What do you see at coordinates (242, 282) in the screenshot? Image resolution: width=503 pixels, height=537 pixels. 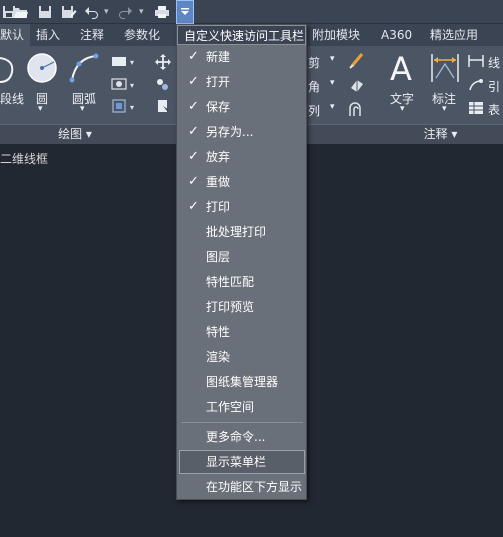 I see `menu-item-match-properties: 特性匹配` at bounding box center [242, 282].